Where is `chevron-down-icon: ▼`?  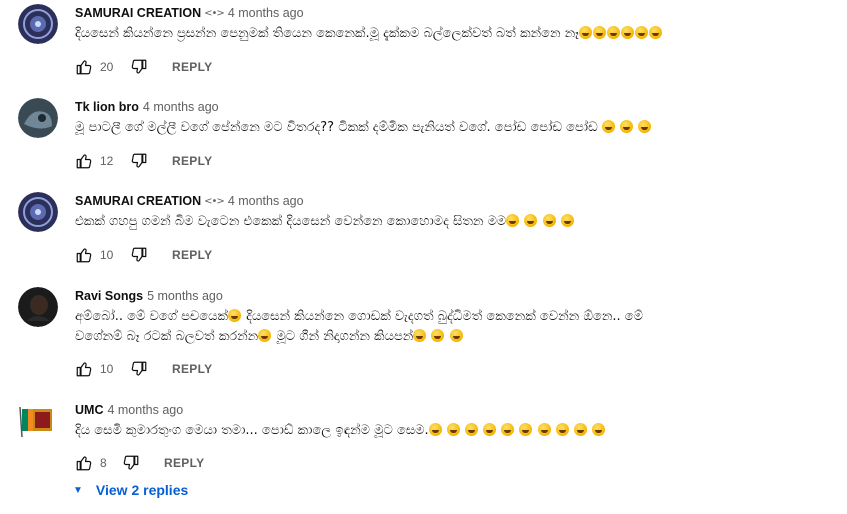 chevron-down-icon: ▼ is located at coordinates (78, 490).